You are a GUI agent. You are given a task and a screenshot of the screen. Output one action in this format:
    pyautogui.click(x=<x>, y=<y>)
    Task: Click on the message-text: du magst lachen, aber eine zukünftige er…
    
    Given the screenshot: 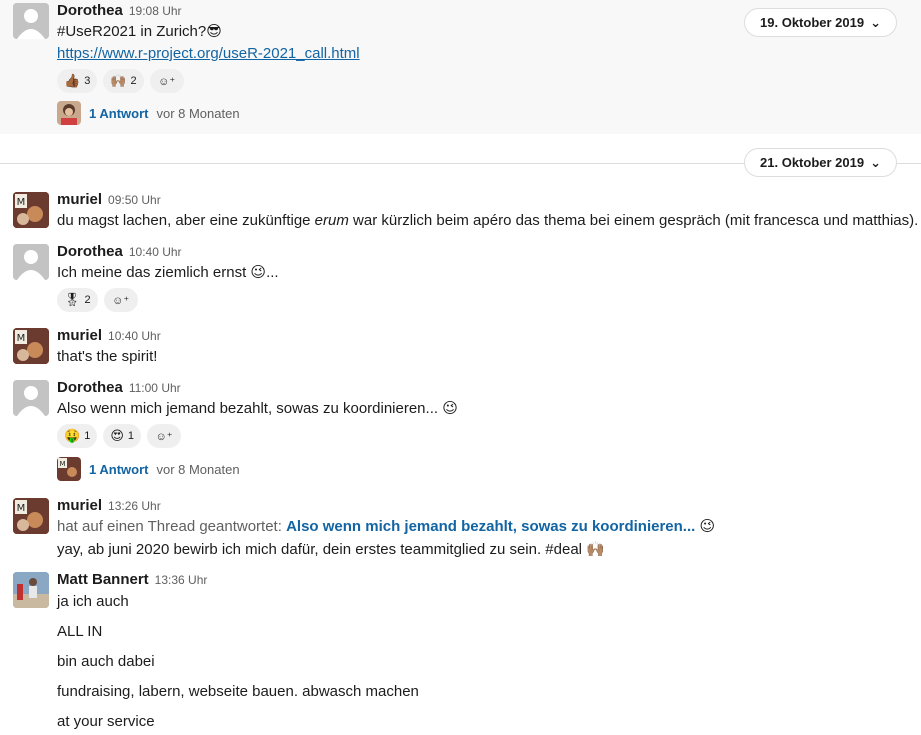 What is the action you would take?
    pyautogui.click(x=488, y=220)
    